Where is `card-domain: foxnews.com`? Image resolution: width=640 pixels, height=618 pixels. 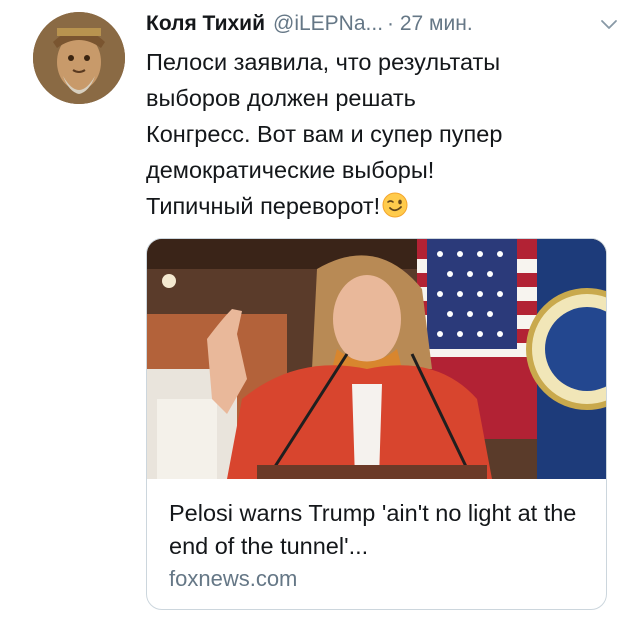
card-domain: foxnews.com is located at coordinates (378, 579).